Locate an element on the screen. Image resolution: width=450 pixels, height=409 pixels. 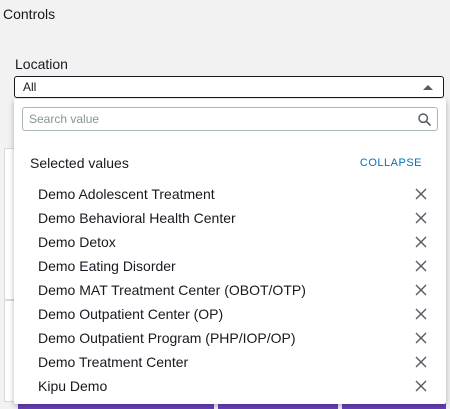
list-item-label: Demo Detox is located at coordinates (77, 242).